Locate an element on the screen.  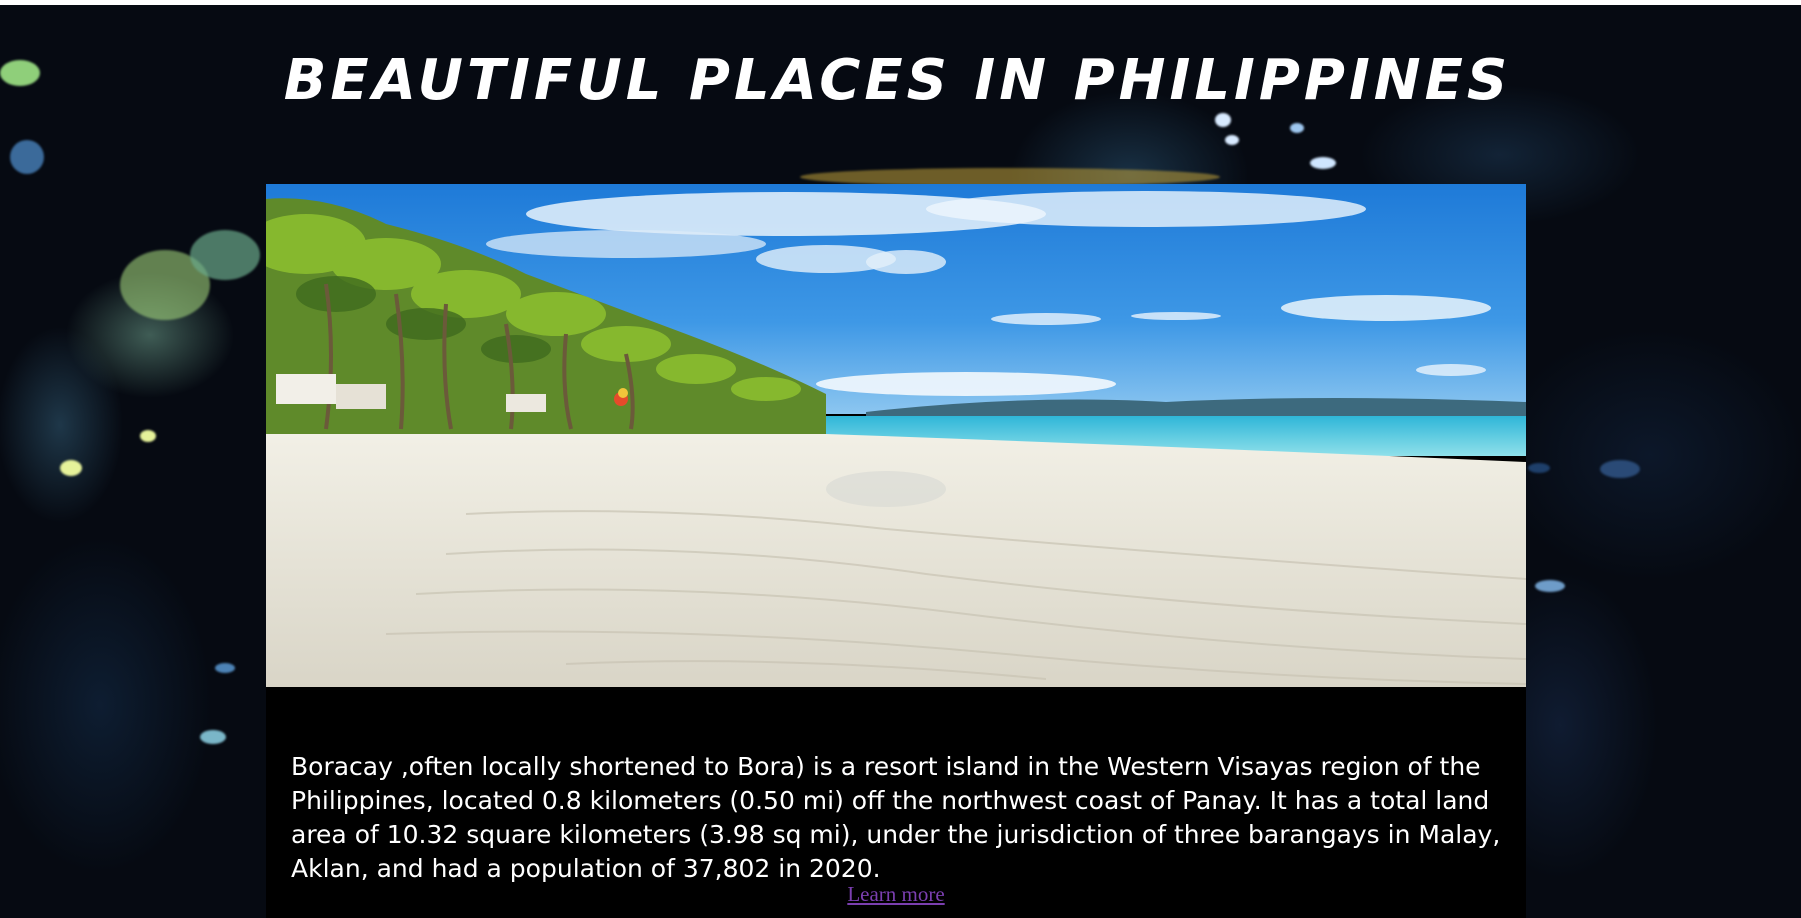
learn-more-link: Learn more is located at coordinates (895, 894).